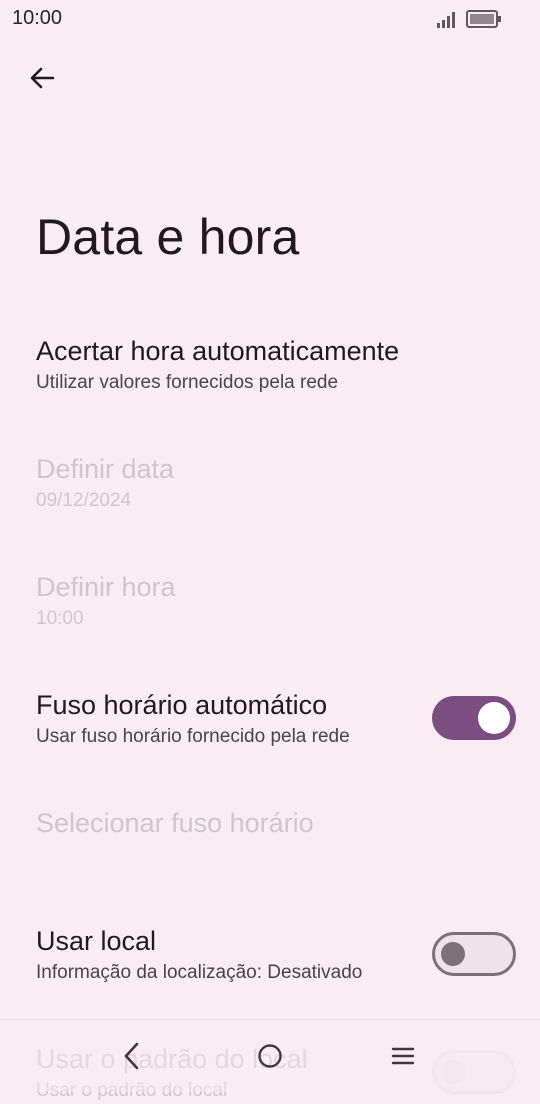 The height and width of the screenshot is (1104, 540). I want to click on setting-auto-timezone-title: Fuso horário automático, so click(182, 705).